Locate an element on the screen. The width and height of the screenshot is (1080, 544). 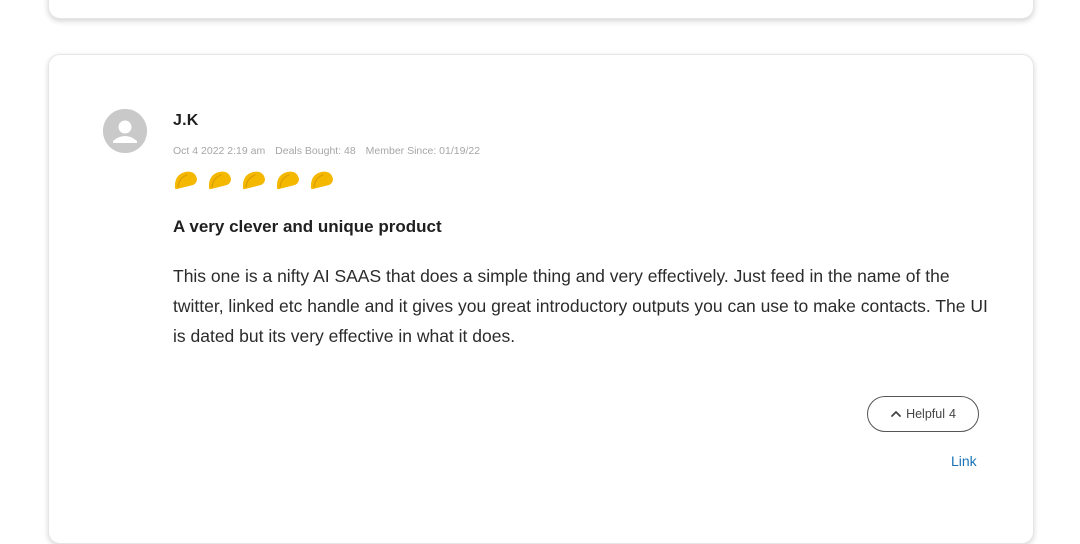
deals-bought: Deals Bought: 48 is located at coordinates (315, 151).